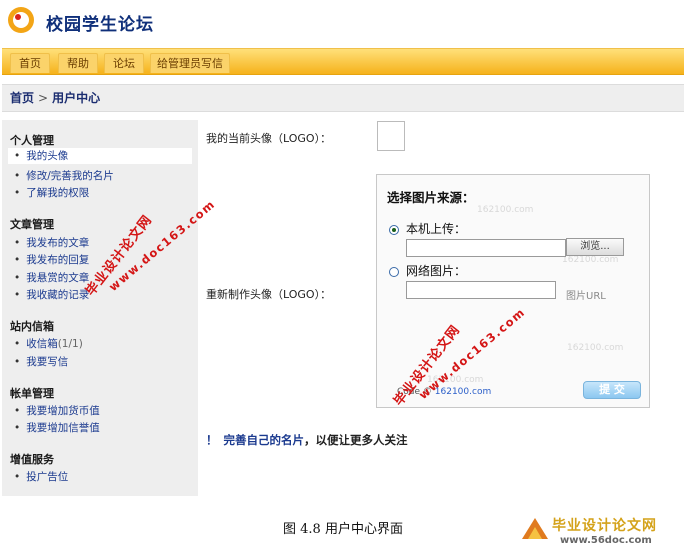 The image size is (686, 550). I want to click on sidebar-item-inbox: 收信箱(1/1), so click(48, 343).